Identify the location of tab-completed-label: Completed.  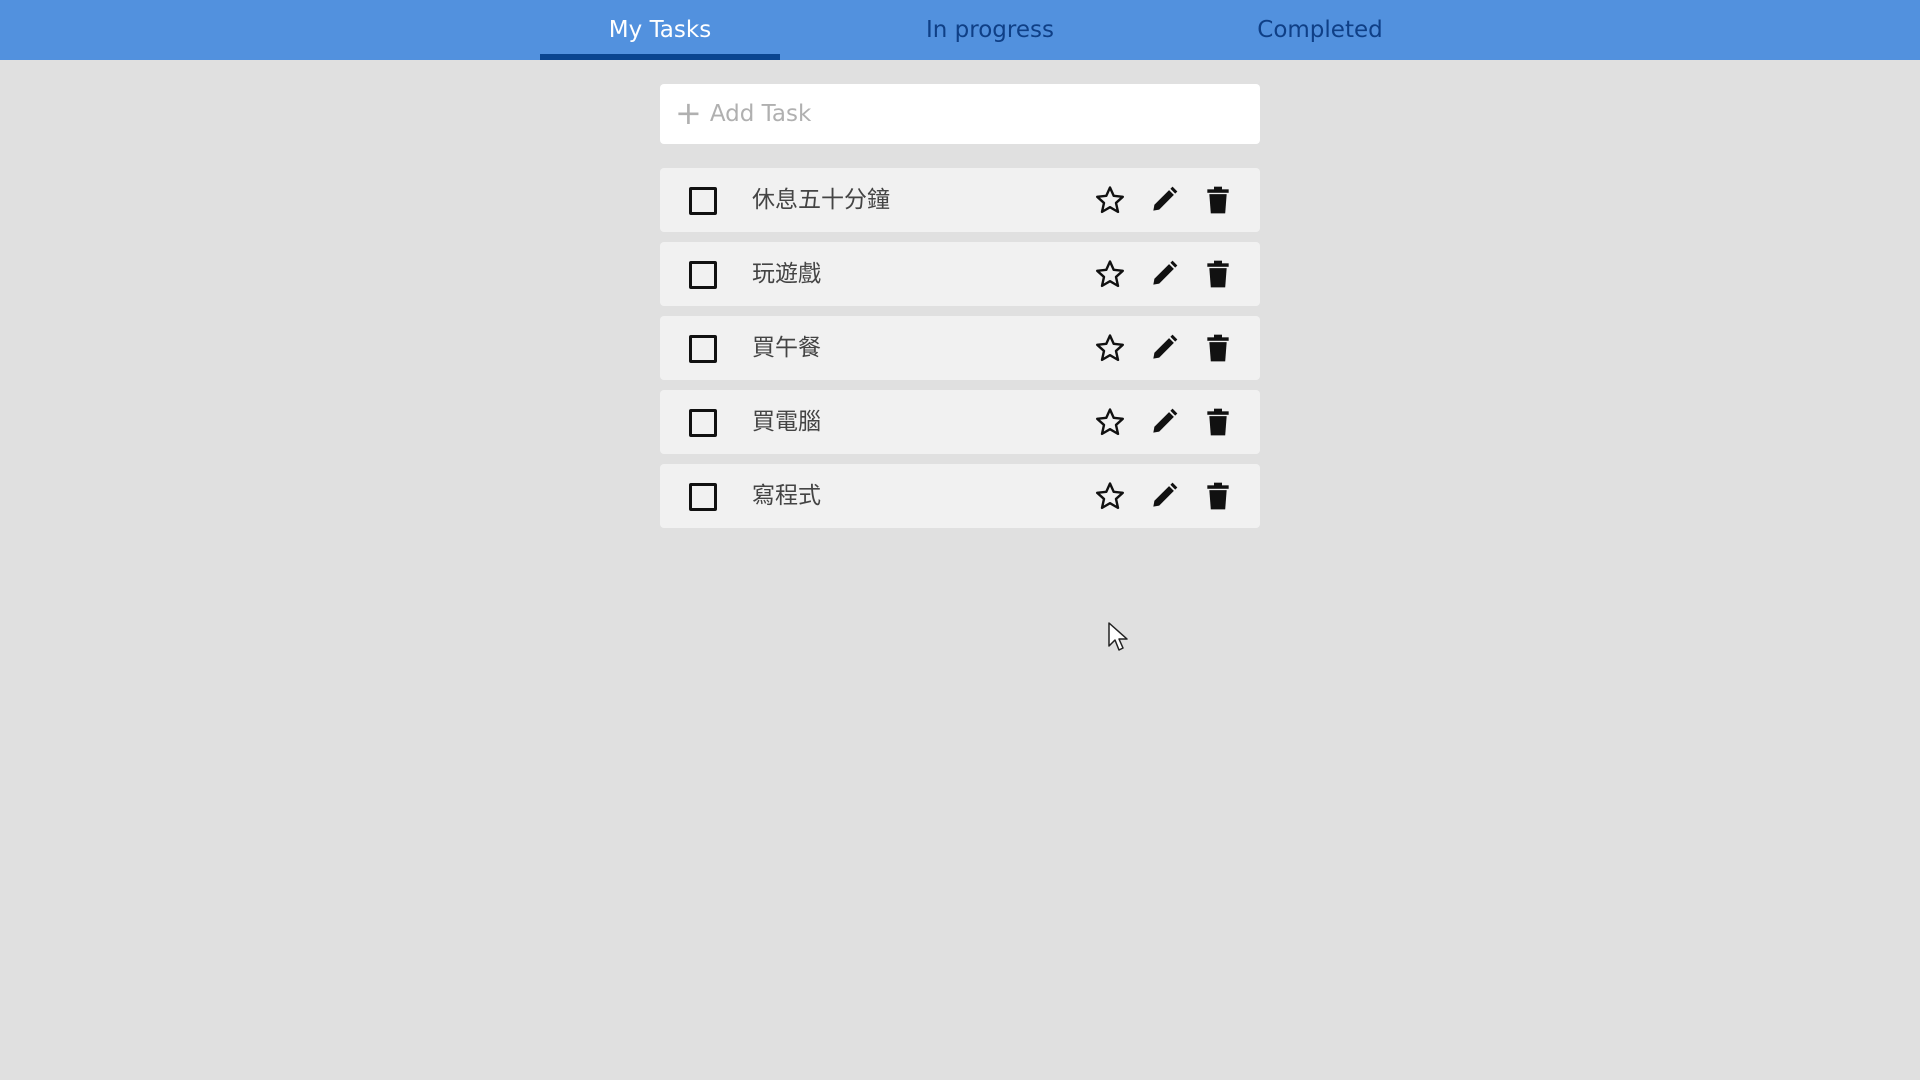
(1320, 30).